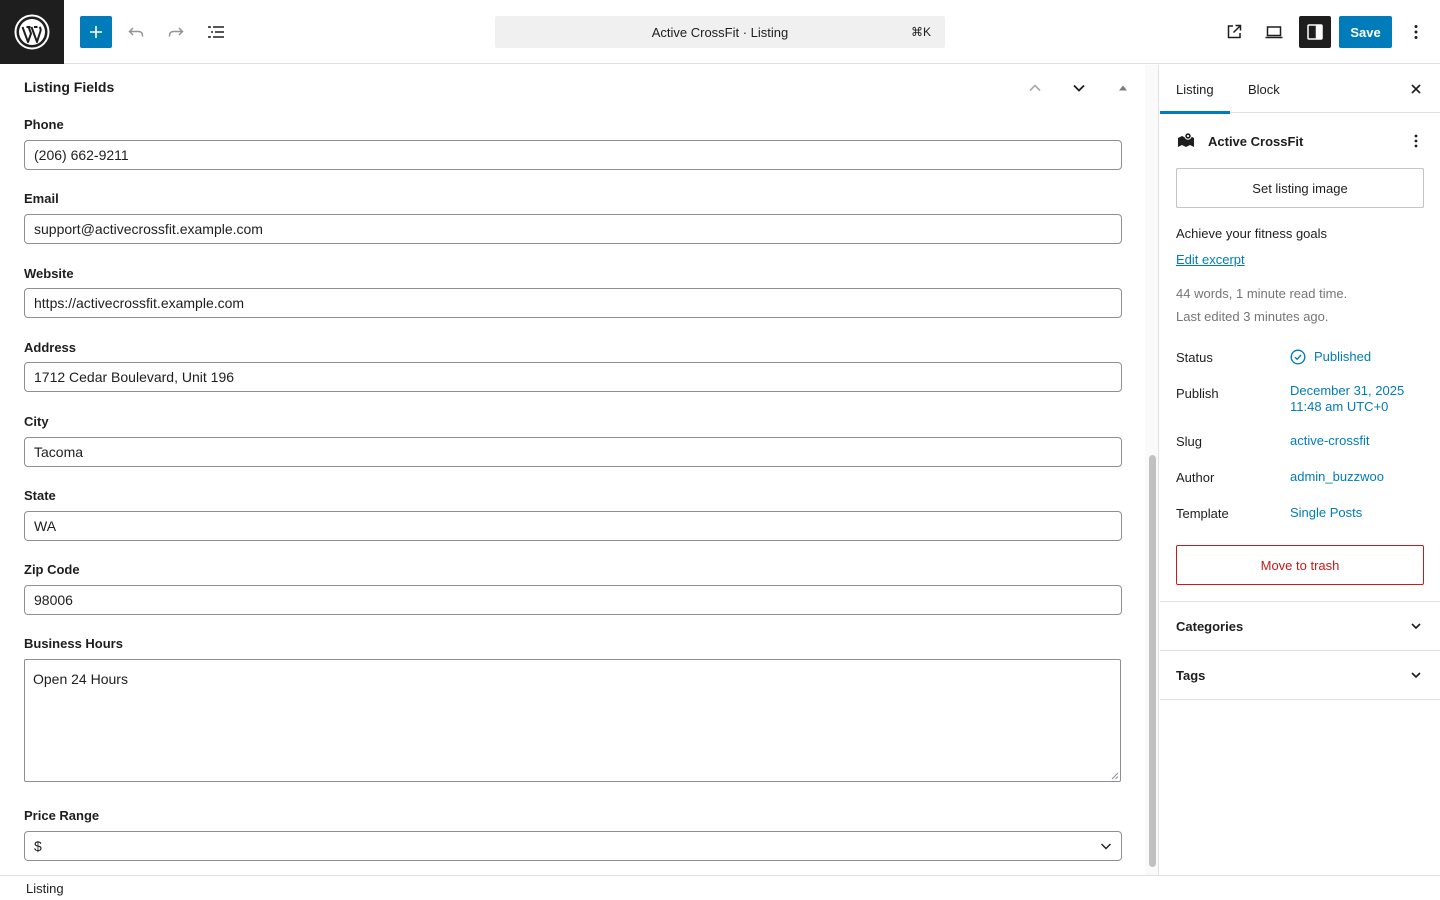 The height and width of the screenshot is (900, 1440). What do you see at coordinates (80, 679) in the screenshot?
I see `business-hours-value: Open 24 Hours` at bounding box center [80, 679].